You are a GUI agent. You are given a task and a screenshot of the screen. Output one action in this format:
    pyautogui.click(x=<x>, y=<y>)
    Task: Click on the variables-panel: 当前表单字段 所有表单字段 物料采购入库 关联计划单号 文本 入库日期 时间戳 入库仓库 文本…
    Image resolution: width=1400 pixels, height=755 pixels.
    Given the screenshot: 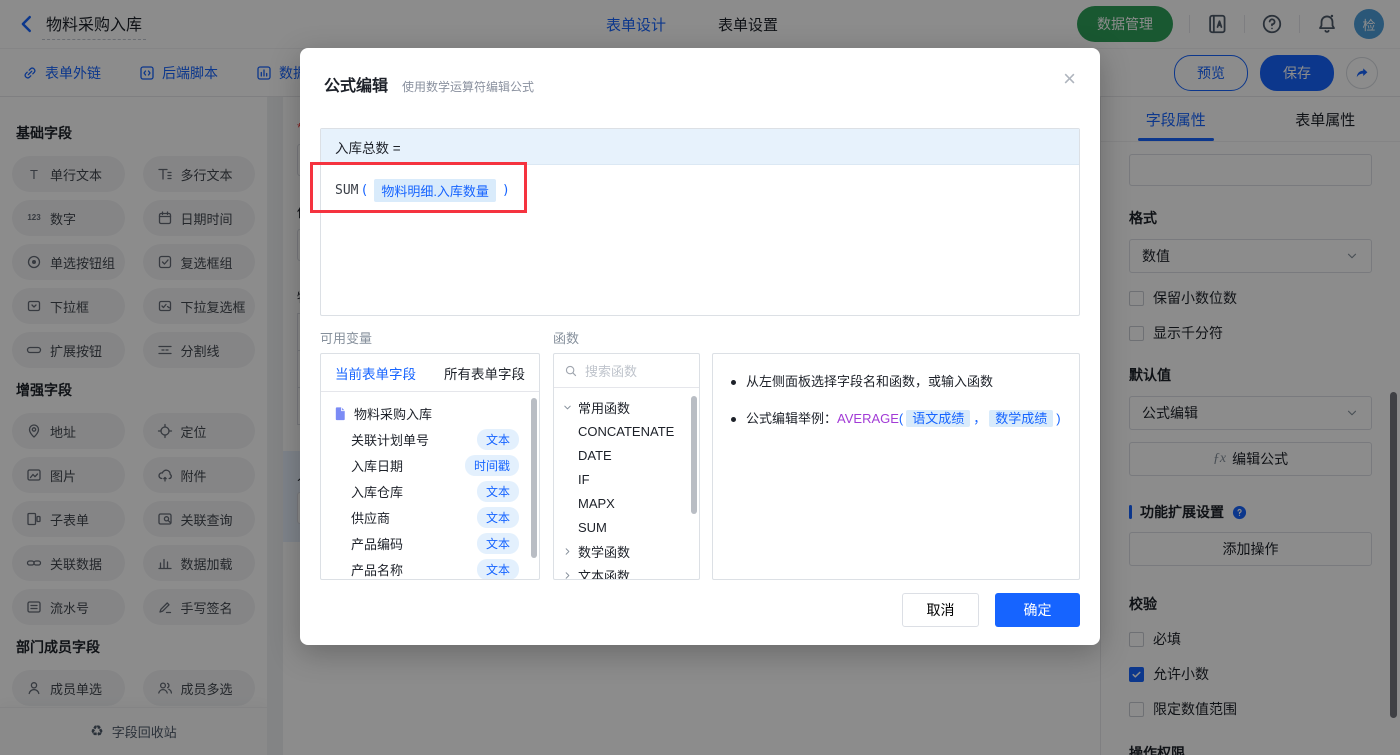 What is the action you would take?
    pyautogui.click(x=430, y=466)
    